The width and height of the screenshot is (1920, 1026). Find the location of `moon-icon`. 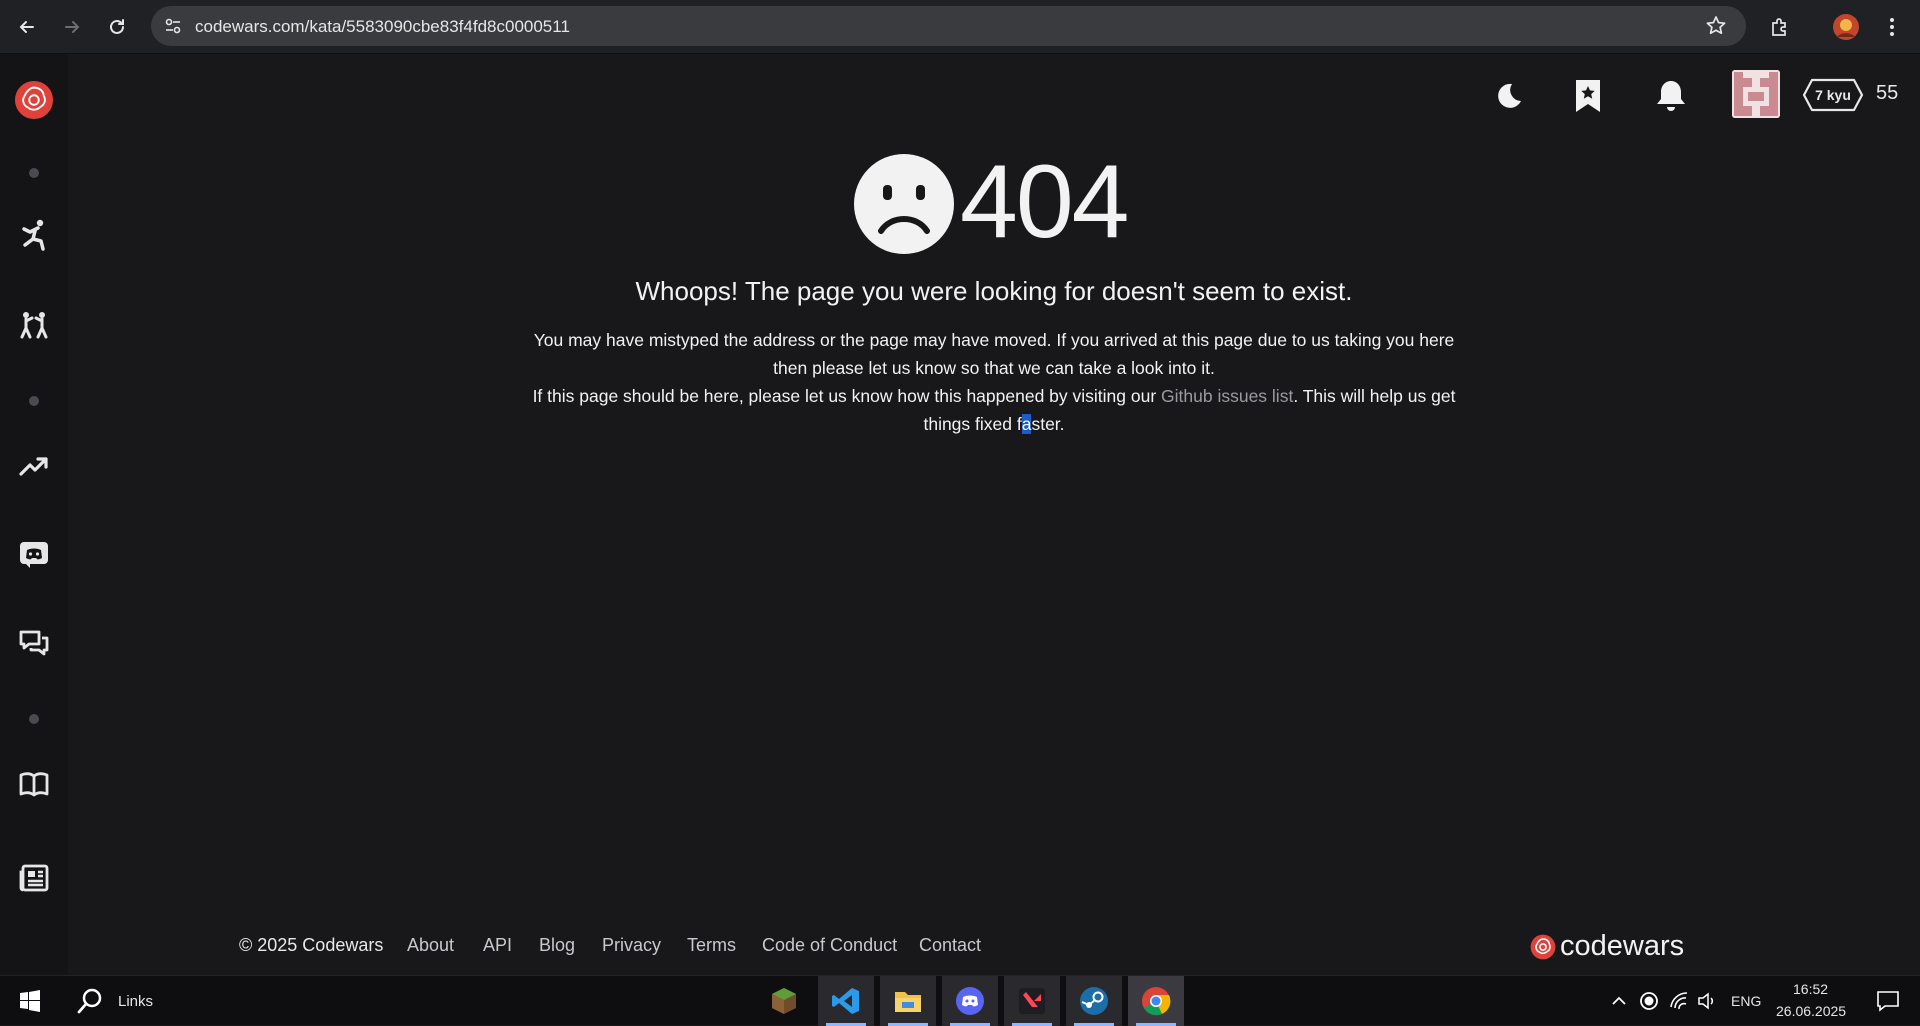

moon-icon is located at coordinates (1509, 95).